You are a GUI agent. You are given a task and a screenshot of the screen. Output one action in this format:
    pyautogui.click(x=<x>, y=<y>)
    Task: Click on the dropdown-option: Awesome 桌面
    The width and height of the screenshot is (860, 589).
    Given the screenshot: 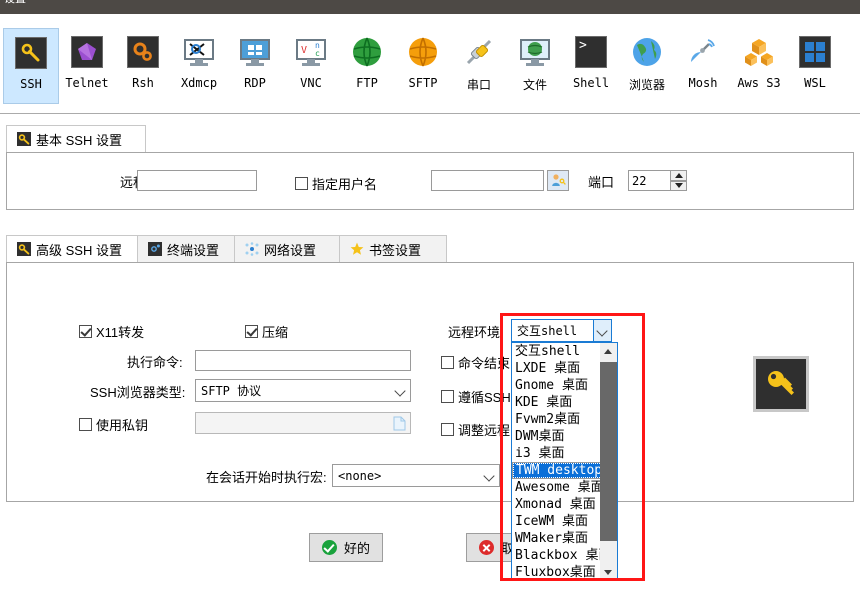 What is the action you would take?
    pyautogui.click(x=561, y=487)
    